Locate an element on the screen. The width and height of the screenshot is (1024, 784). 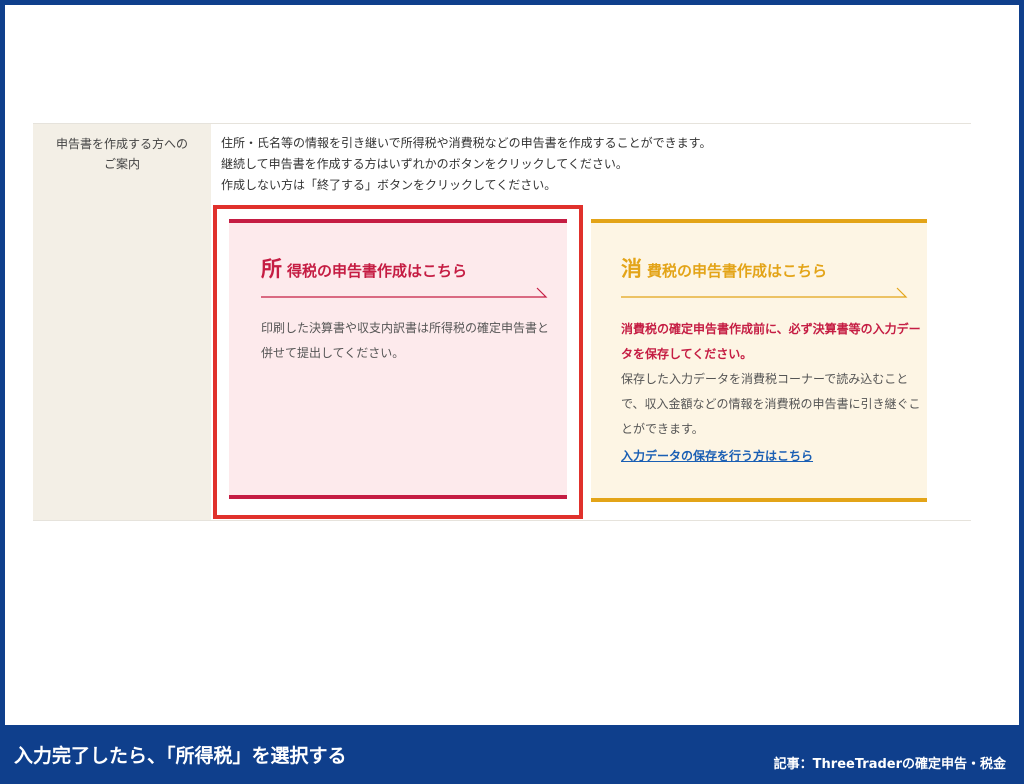
instruction-line: 作成しない方は「終了する」ボタンをクリックしてください。 is located at coordinates (389, 185).